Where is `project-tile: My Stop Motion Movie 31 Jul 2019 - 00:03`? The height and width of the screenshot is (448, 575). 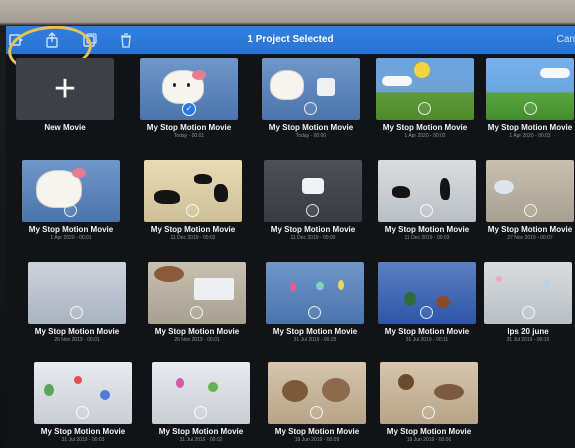 project-tile: My Stop Motion Movie 31 Jul 2019 - 00:03 is located at coordinates (83, 402).